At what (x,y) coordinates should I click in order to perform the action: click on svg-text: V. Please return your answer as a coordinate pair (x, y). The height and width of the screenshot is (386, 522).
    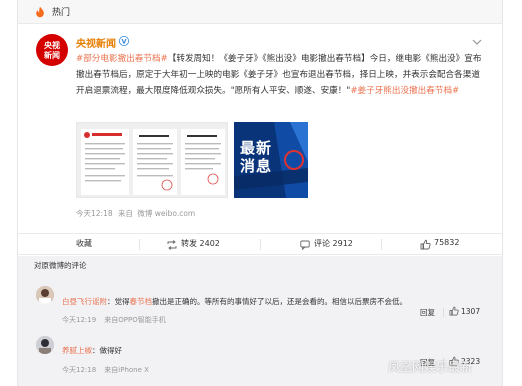
    Looking at the image, I should click on (123, 41).